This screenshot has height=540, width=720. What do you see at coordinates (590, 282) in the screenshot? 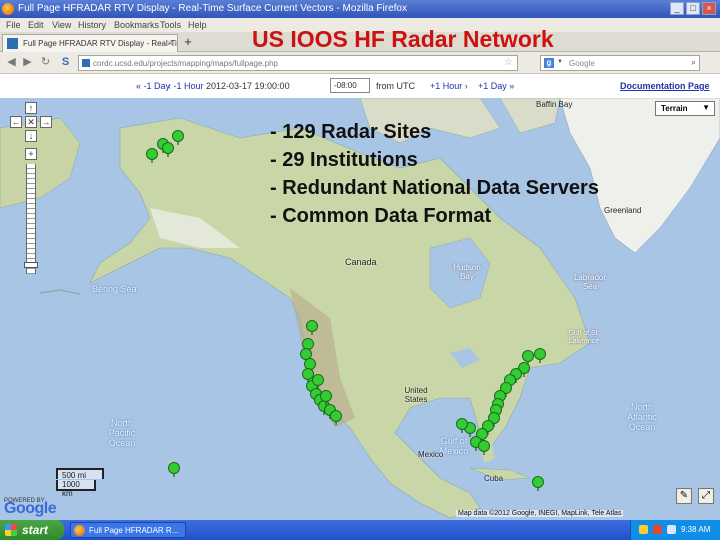
I see `label-labrador-sea: Labrador Sea` at bounding box center [590, 282].